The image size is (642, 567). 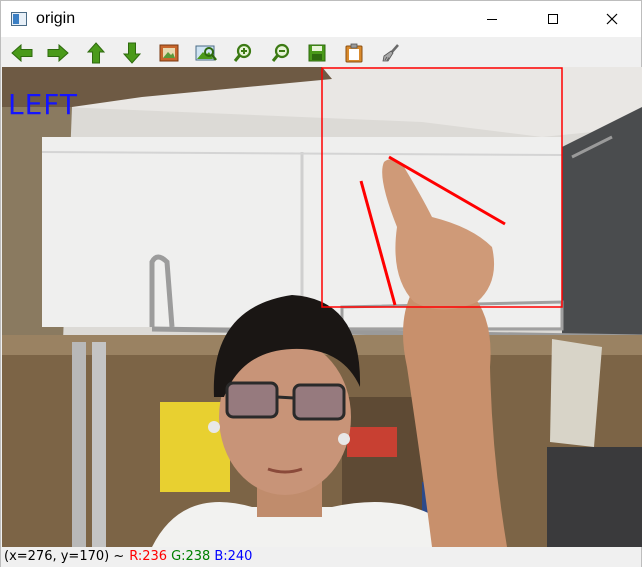 I want to click on status-blue-value: B:240, so click(x=233, y=556).